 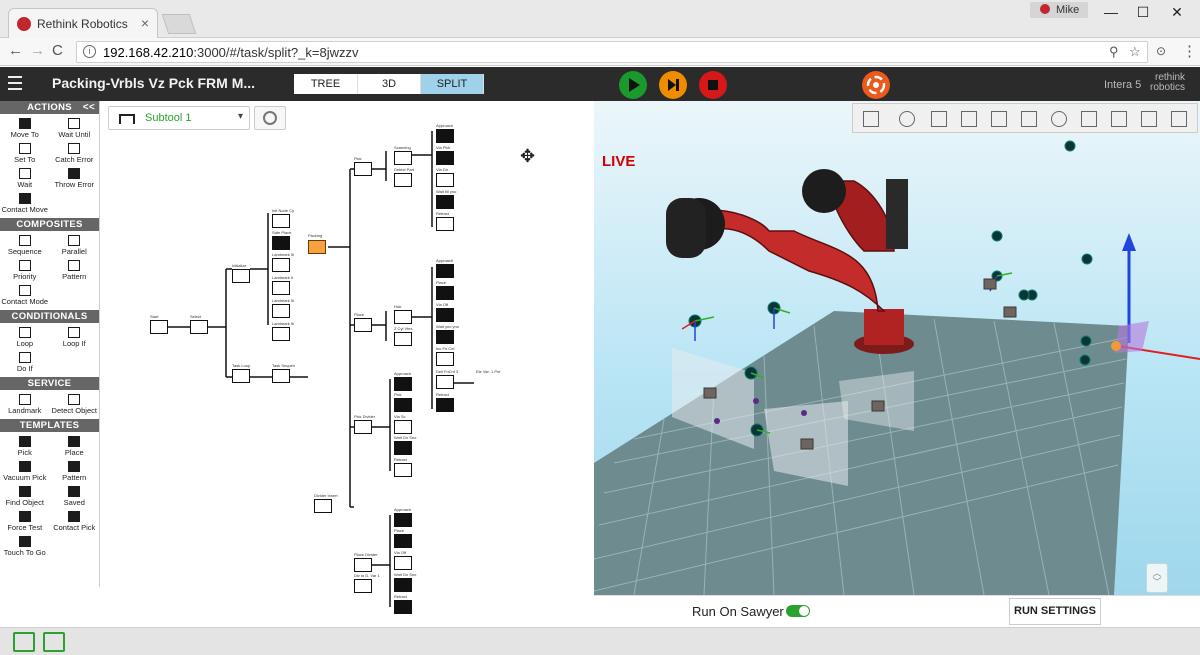 I want to click on back-button: ←, so click(x=15, y=50).